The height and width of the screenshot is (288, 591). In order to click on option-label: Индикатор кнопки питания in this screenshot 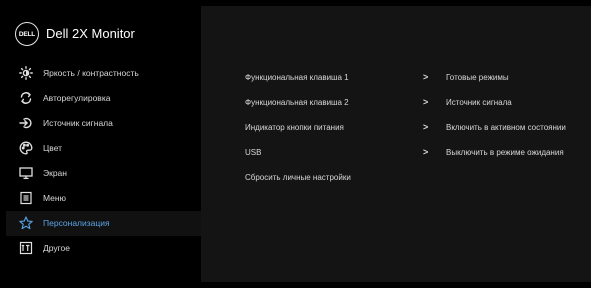, I will do `click(294, 127)`.